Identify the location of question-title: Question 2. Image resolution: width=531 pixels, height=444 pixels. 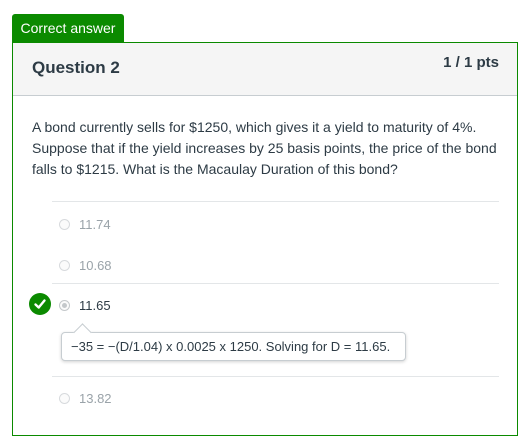
(76, 67).